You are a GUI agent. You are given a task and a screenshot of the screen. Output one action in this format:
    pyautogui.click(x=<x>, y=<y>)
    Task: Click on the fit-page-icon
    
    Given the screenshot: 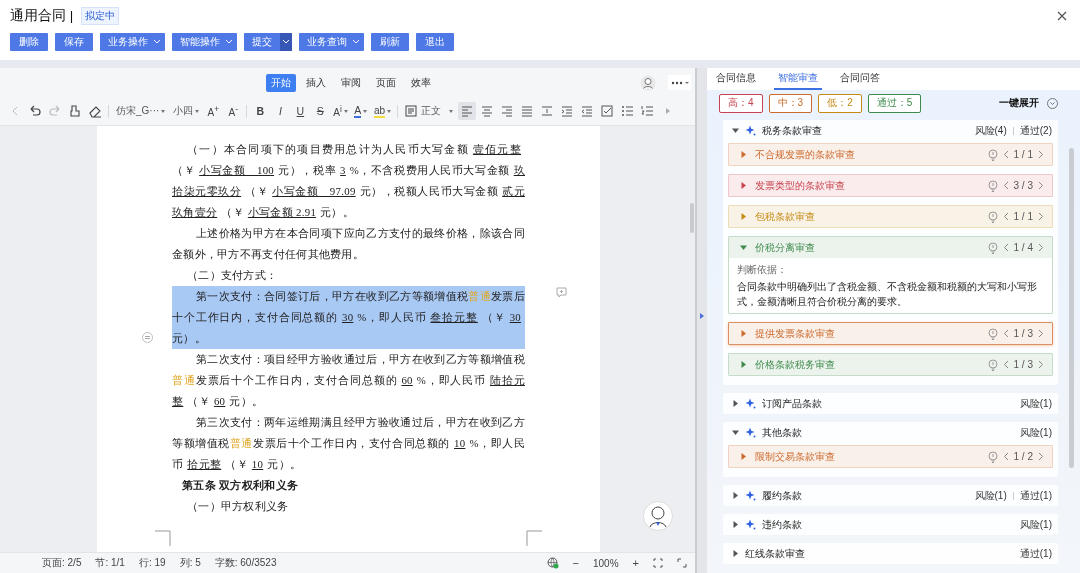 What is the action you would take?
    pyautogui.click(x=658, y=563)
    